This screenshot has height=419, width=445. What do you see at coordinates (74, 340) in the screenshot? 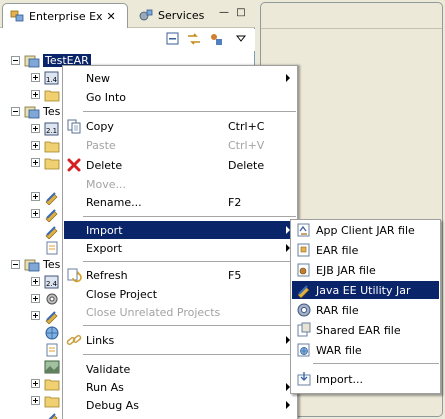
I see `links-icon` at bounding box center [74, 340].